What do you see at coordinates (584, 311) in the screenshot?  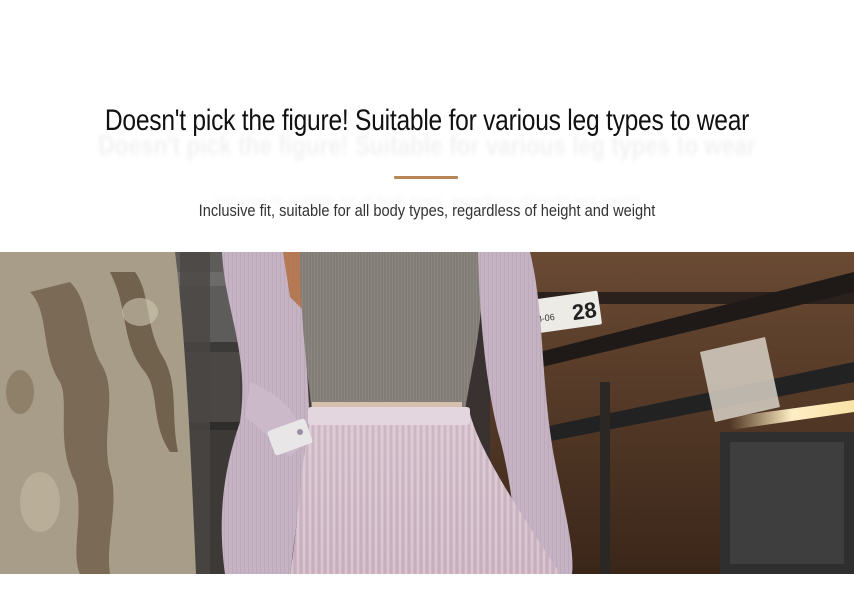 I see `number-sign-text: 28` at bounding box center [584, 311].